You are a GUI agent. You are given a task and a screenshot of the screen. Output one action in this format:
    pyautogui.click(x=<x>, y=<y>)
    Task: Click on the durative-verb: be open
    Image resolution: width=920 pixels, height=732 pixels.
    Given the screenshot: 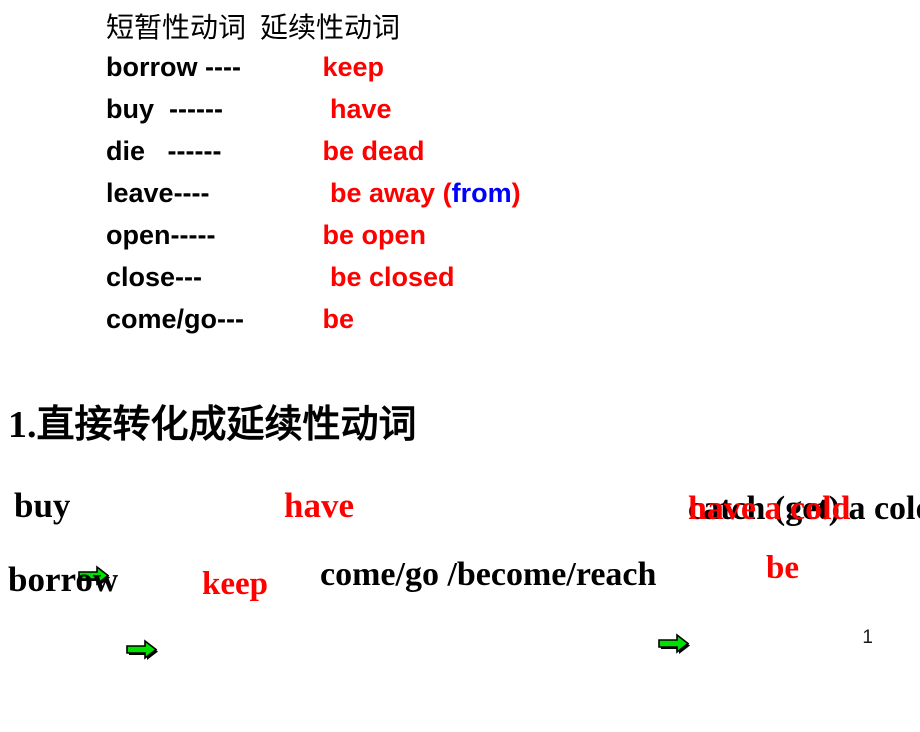 What is the action you would take?
    pyautogui.click(x=371, y=235)
    